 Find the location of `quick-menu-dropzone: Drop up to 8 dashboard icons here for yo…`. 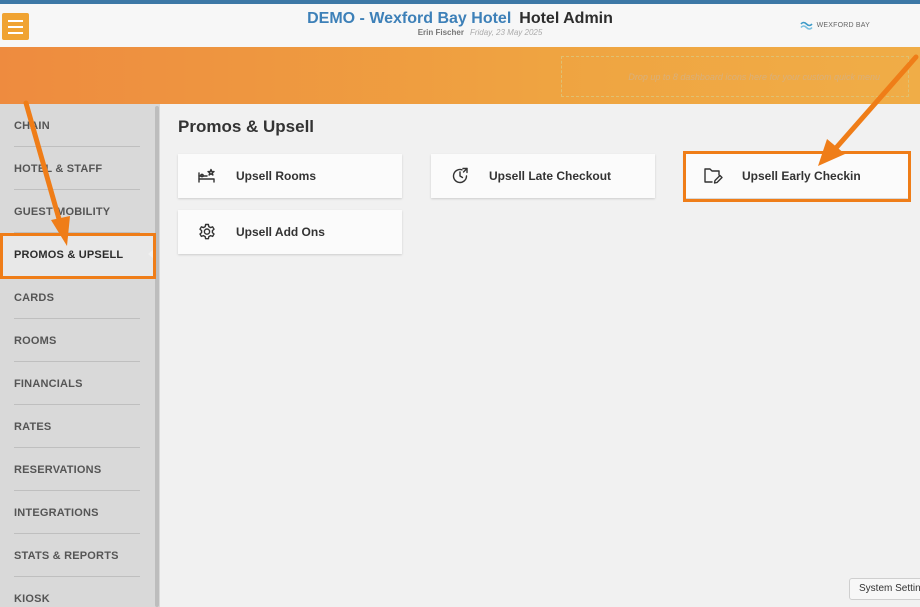

quick-menu-dropzone: Drop up to 8 dashboard icons here for yo… is located at coordinates (735, 76).